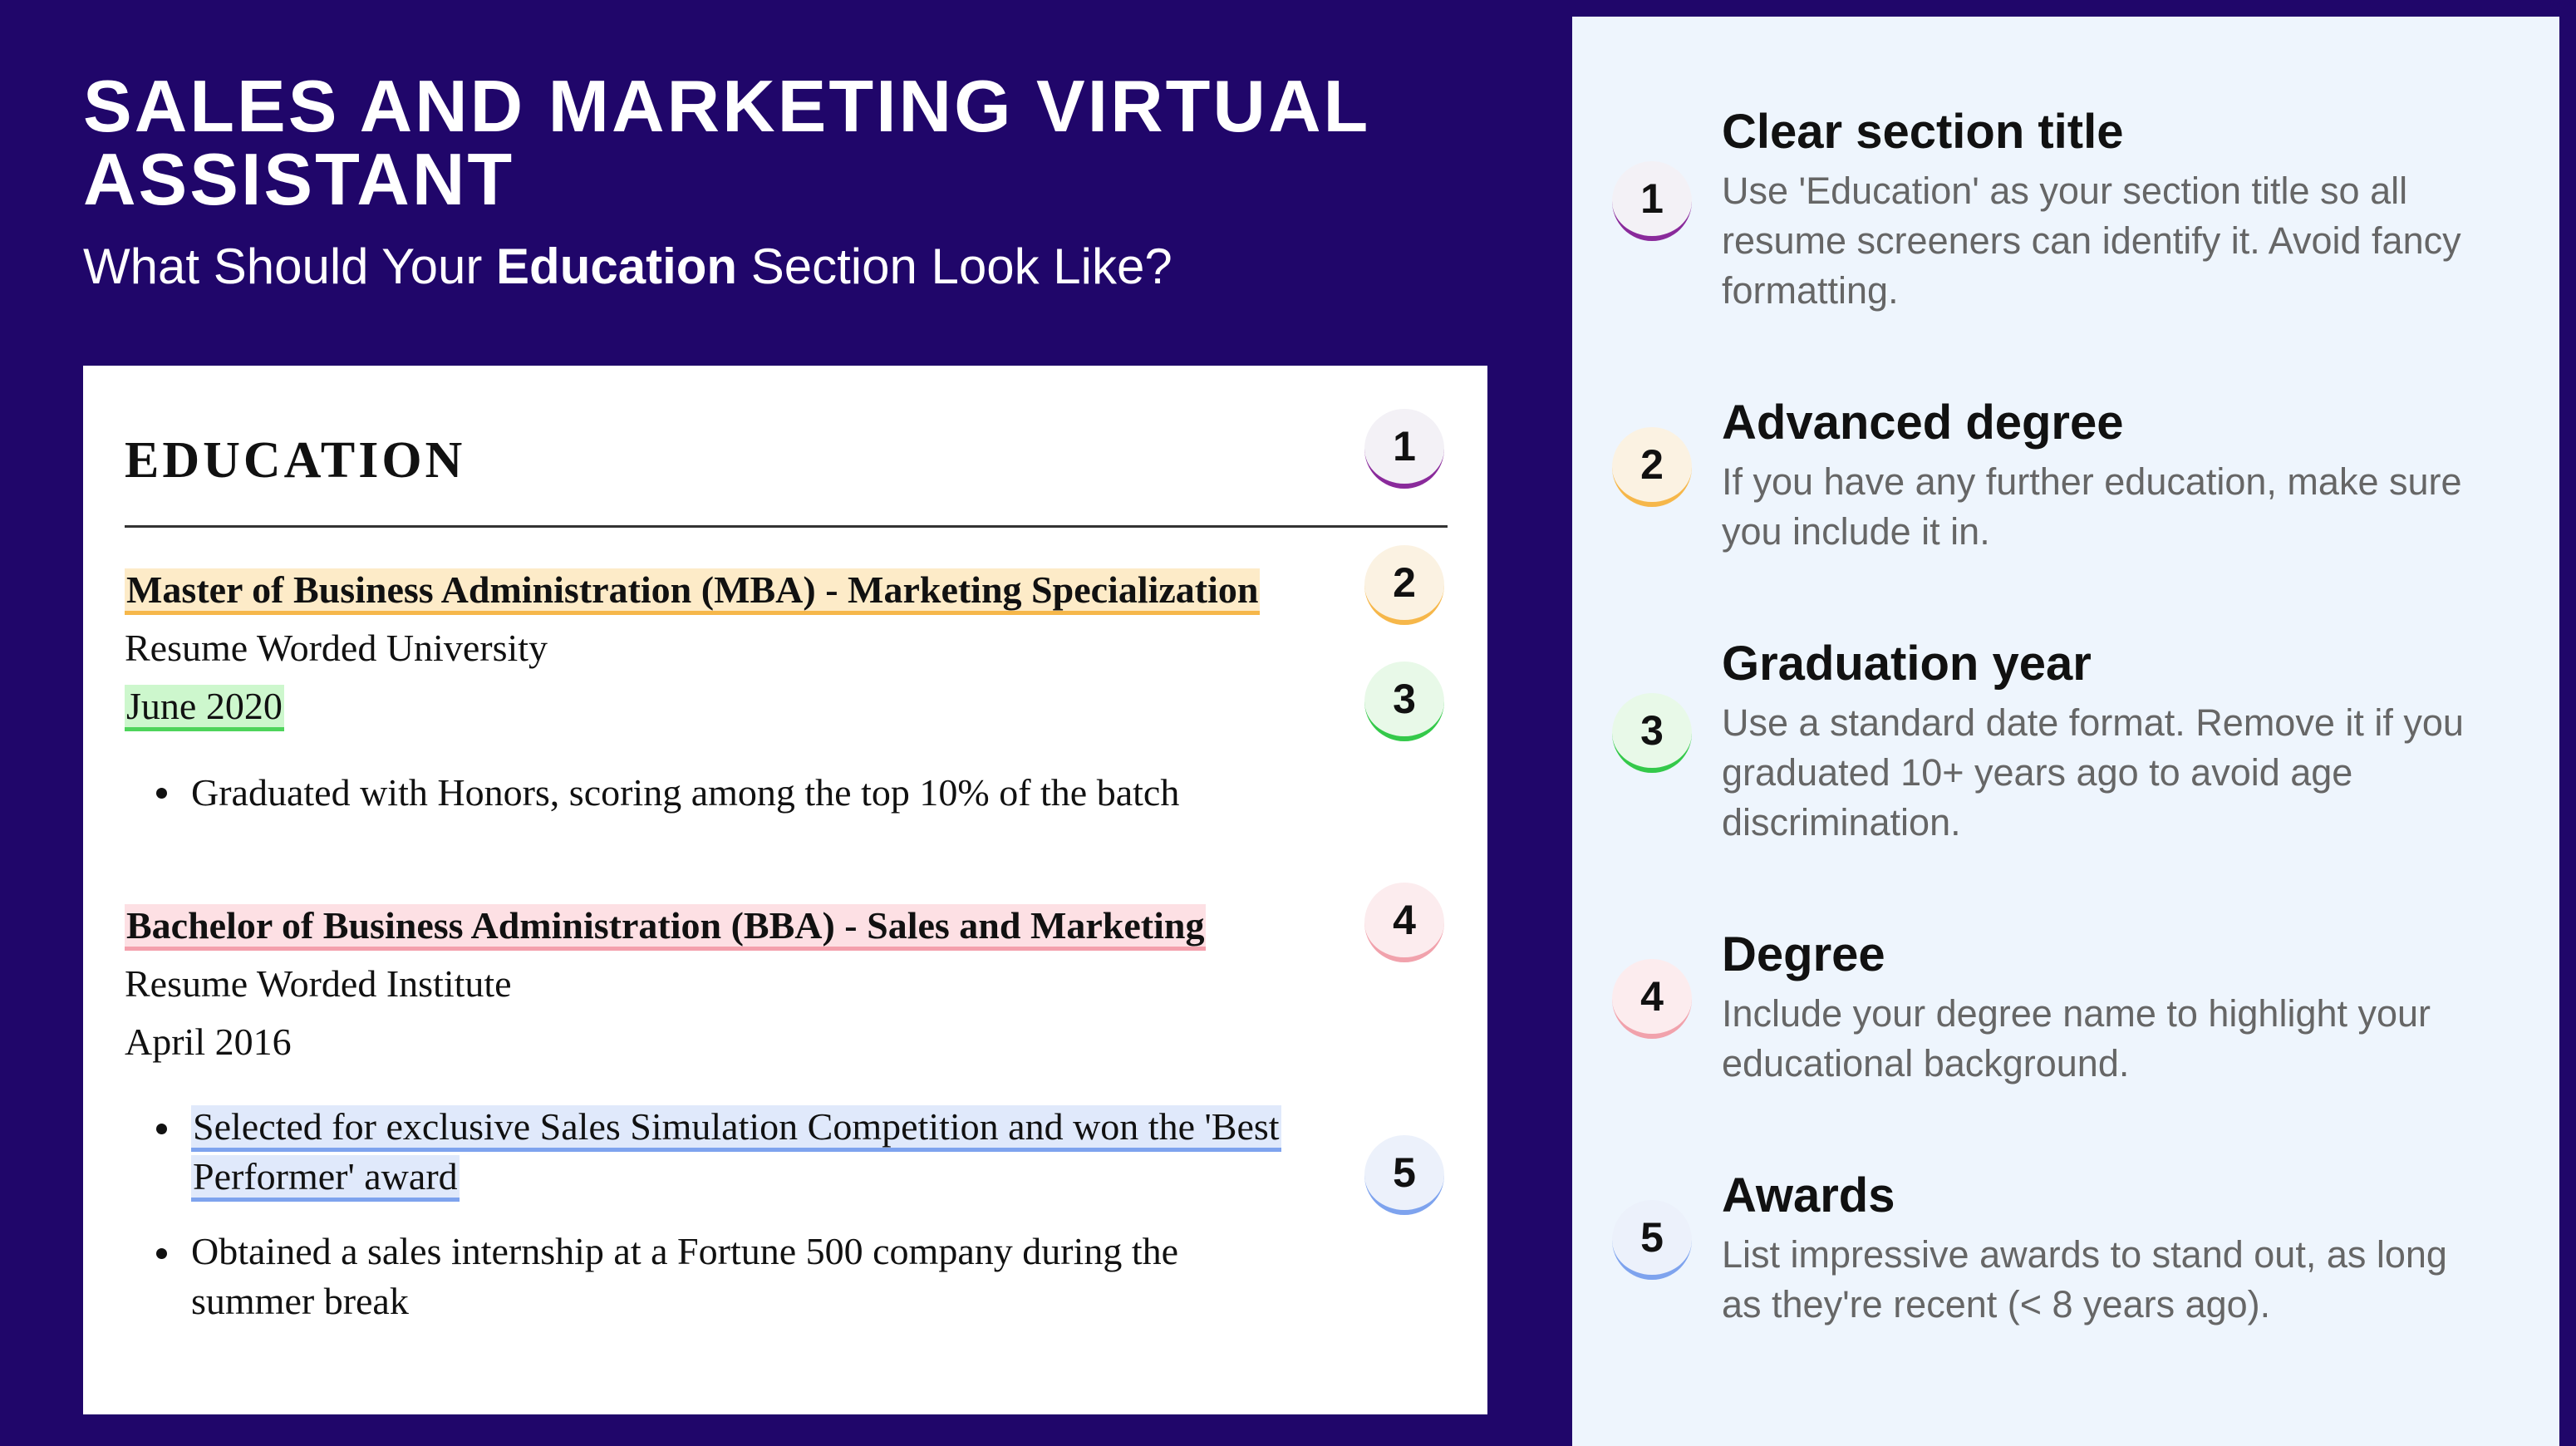 The height and width of the screenshot is (1446, 2576). Describe the element at coordinates (955, 266) in the screenshot. I see `subtitle-suffix: Section Look Like?` at that location.